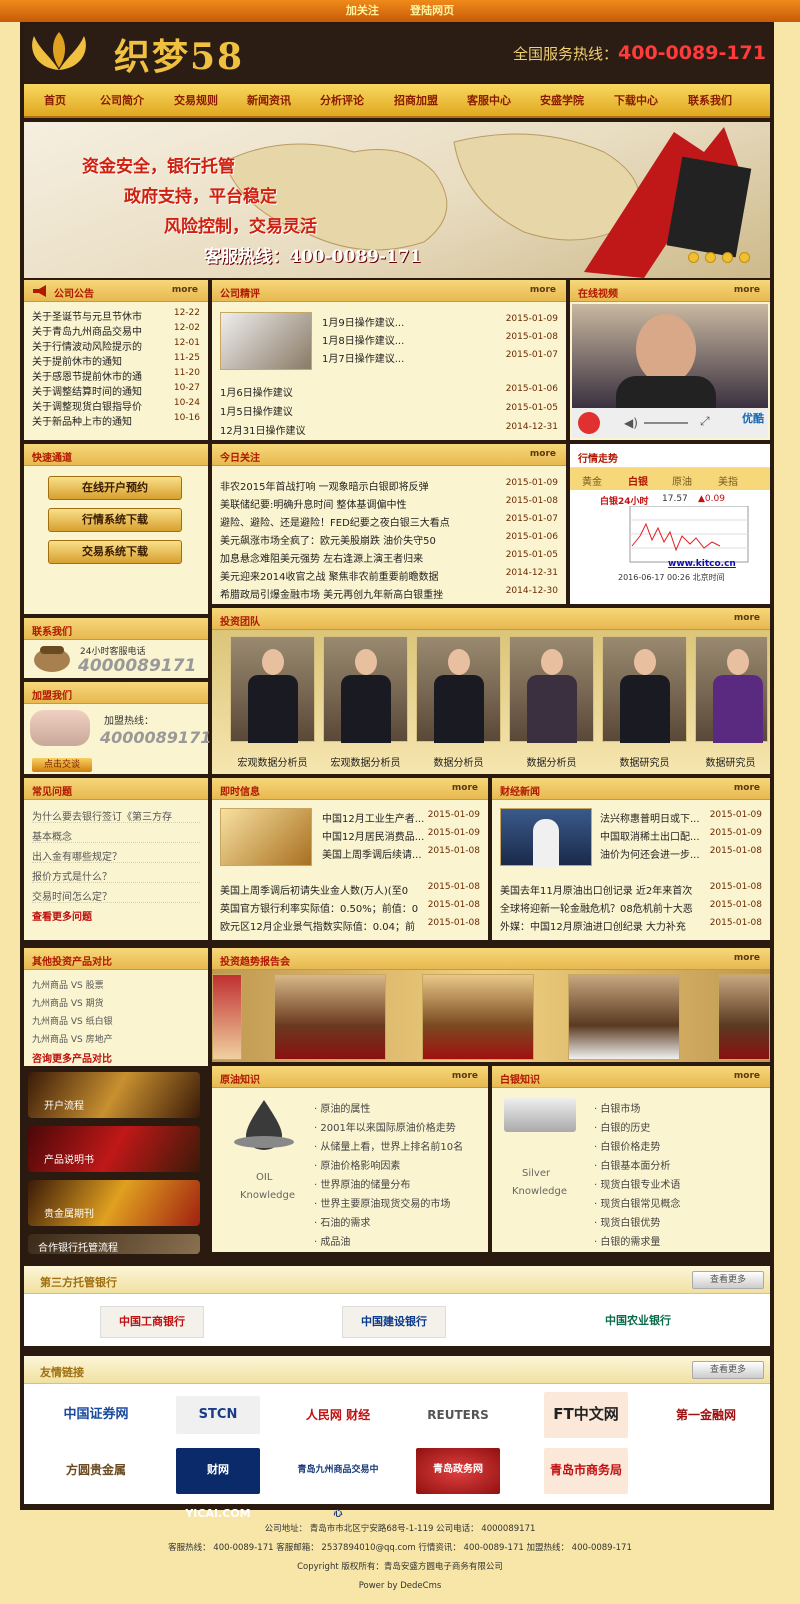  Describe the element at coordinates (115, 520) in the screenshot. I see `quote-download-button: 行情系统下载` at that location.